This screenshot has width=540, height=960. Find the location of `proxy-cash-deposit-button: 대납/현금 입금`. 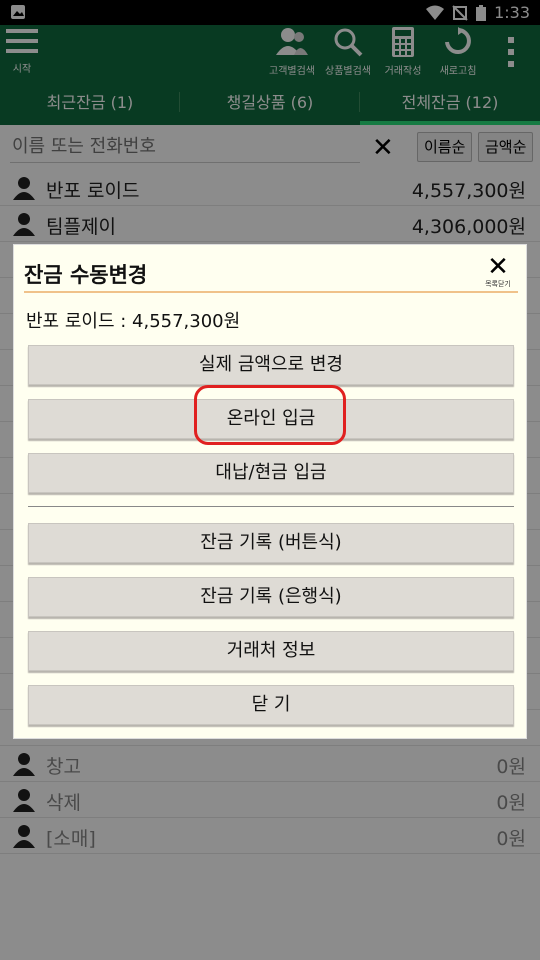

proxy-cash-deposit-button: 대납/현금 입금 is located at coordinates (271, 473).